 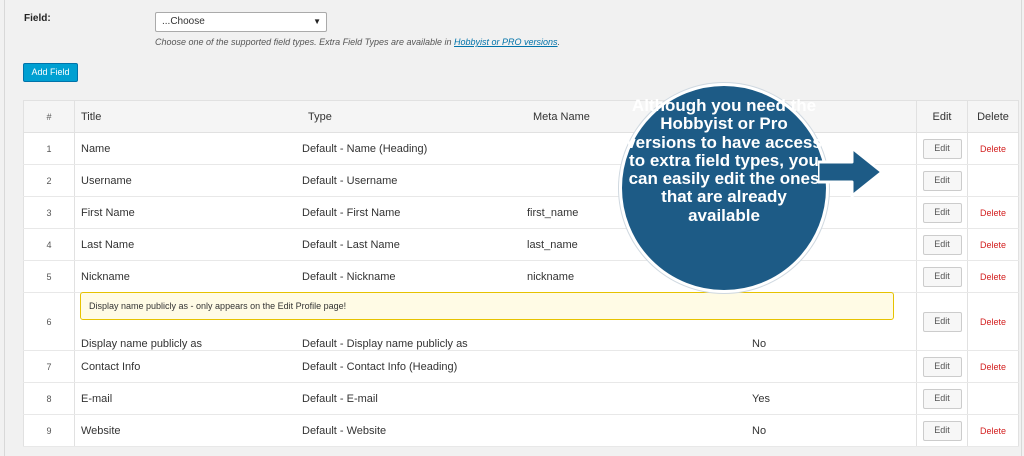 What do you see at coordinates (414, 116) in the screenshot?
I see `header-type: Type` at bounding box center [414, 116].